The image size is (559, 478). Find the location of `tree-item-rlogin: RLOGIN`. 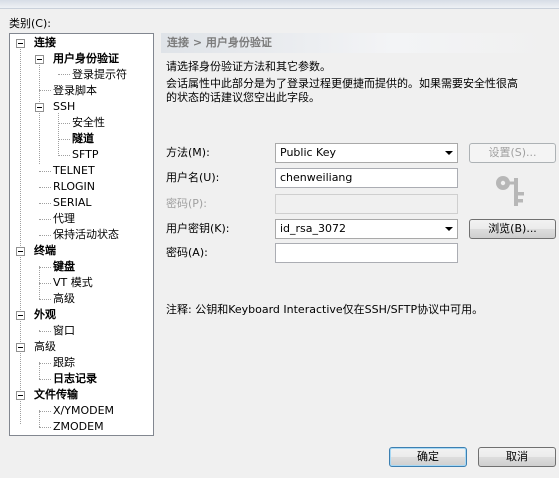

tree-item-rlogin: RLOGIN is located at coordinates (74, 187).